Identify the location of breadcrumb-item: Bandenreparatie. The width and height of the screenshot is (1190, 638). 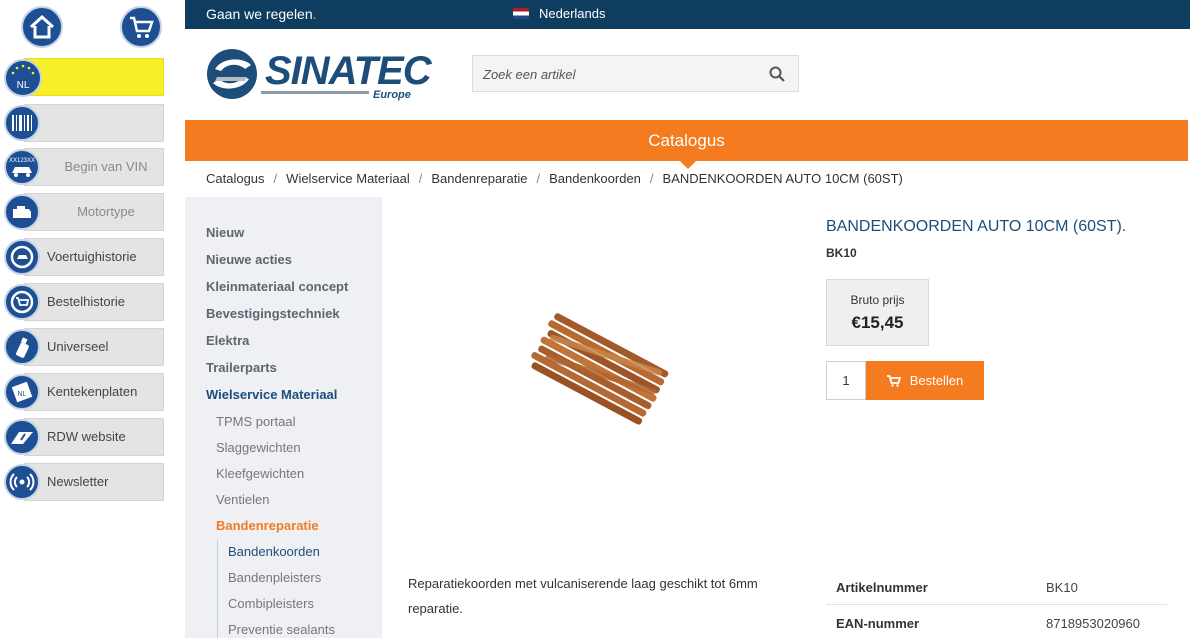
(479, 178).